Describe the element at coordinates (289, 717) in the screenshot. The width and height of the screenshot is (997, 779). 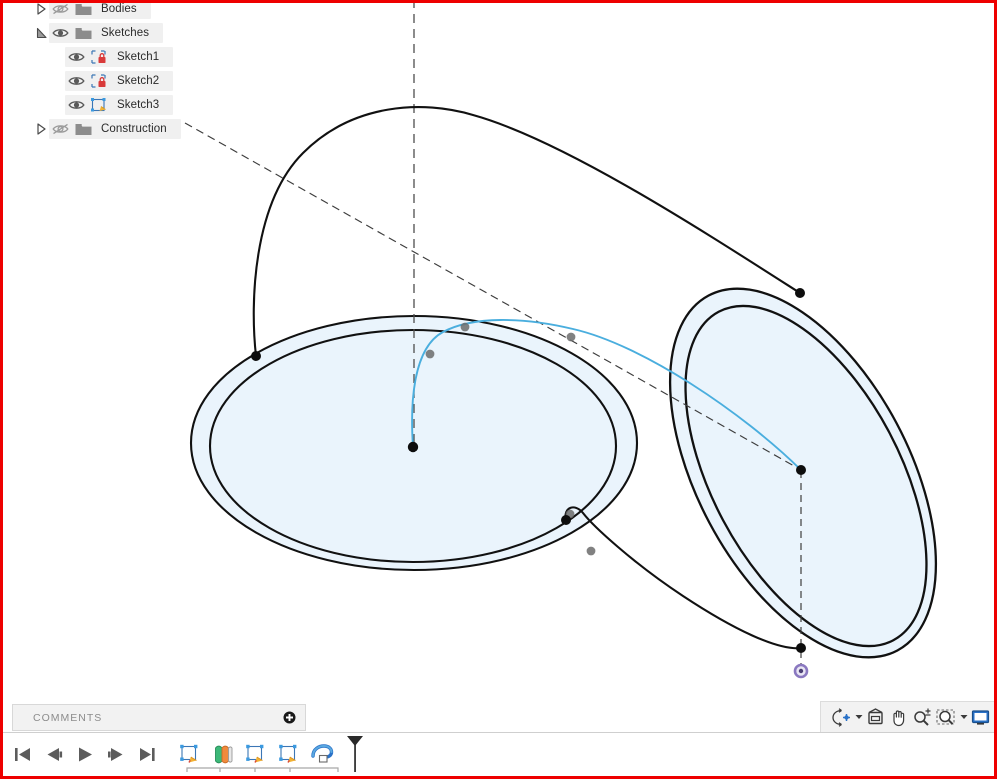
I see `plus-circle-icon` at that location.